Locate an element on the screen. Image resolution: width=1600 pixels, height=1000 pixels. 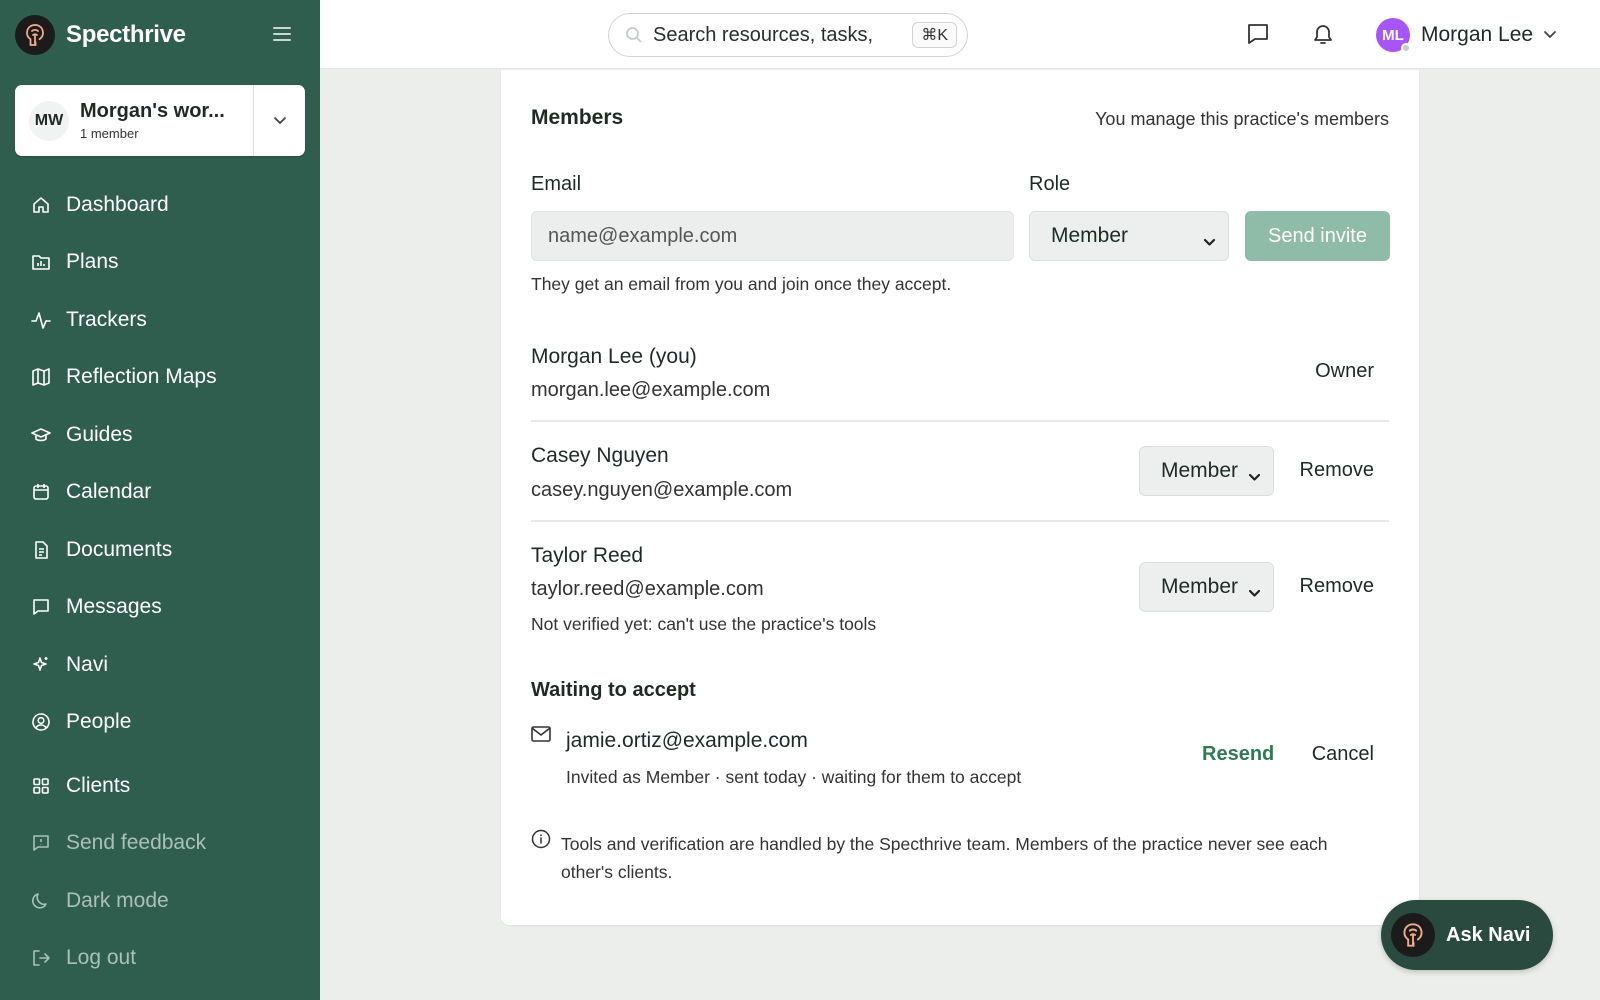
user-menu: ML Morgan Lee is located at coordinates (1466, 35).